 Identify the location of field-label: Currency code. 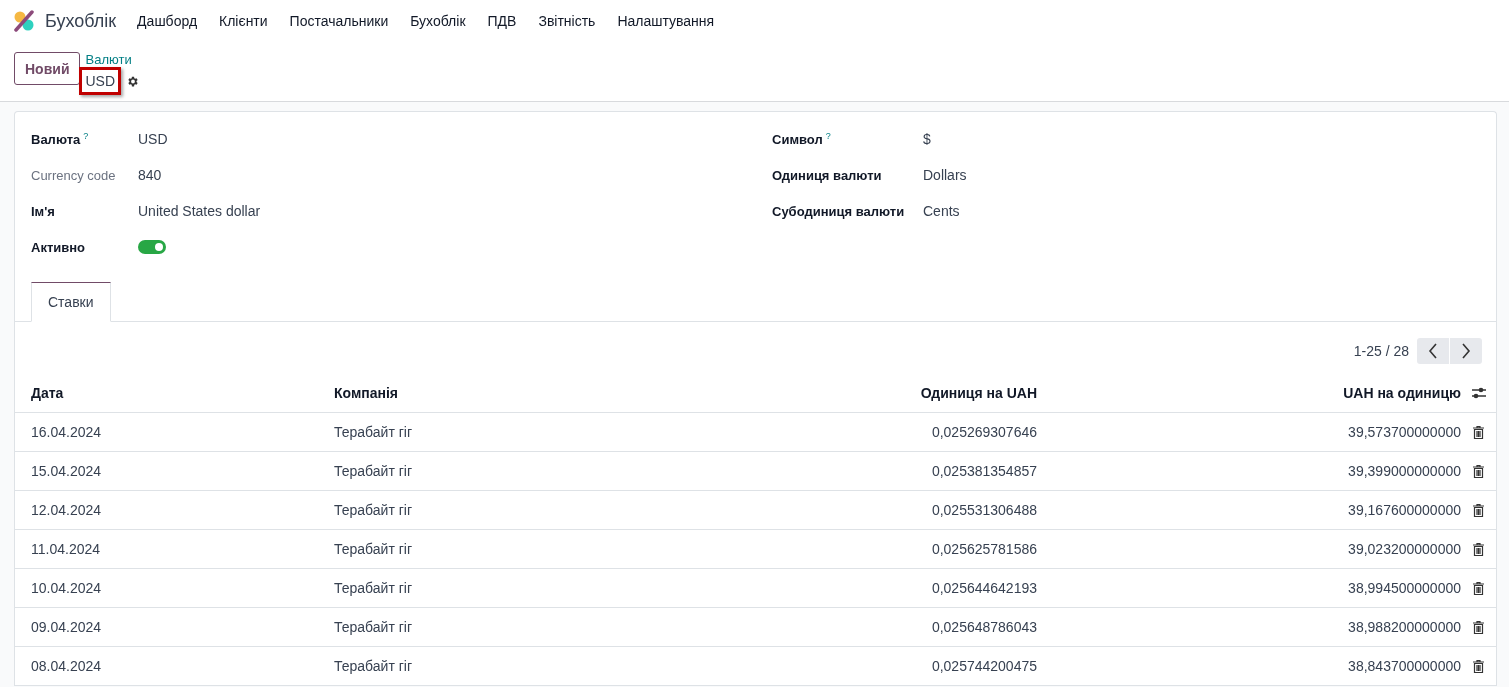
(74, 175).